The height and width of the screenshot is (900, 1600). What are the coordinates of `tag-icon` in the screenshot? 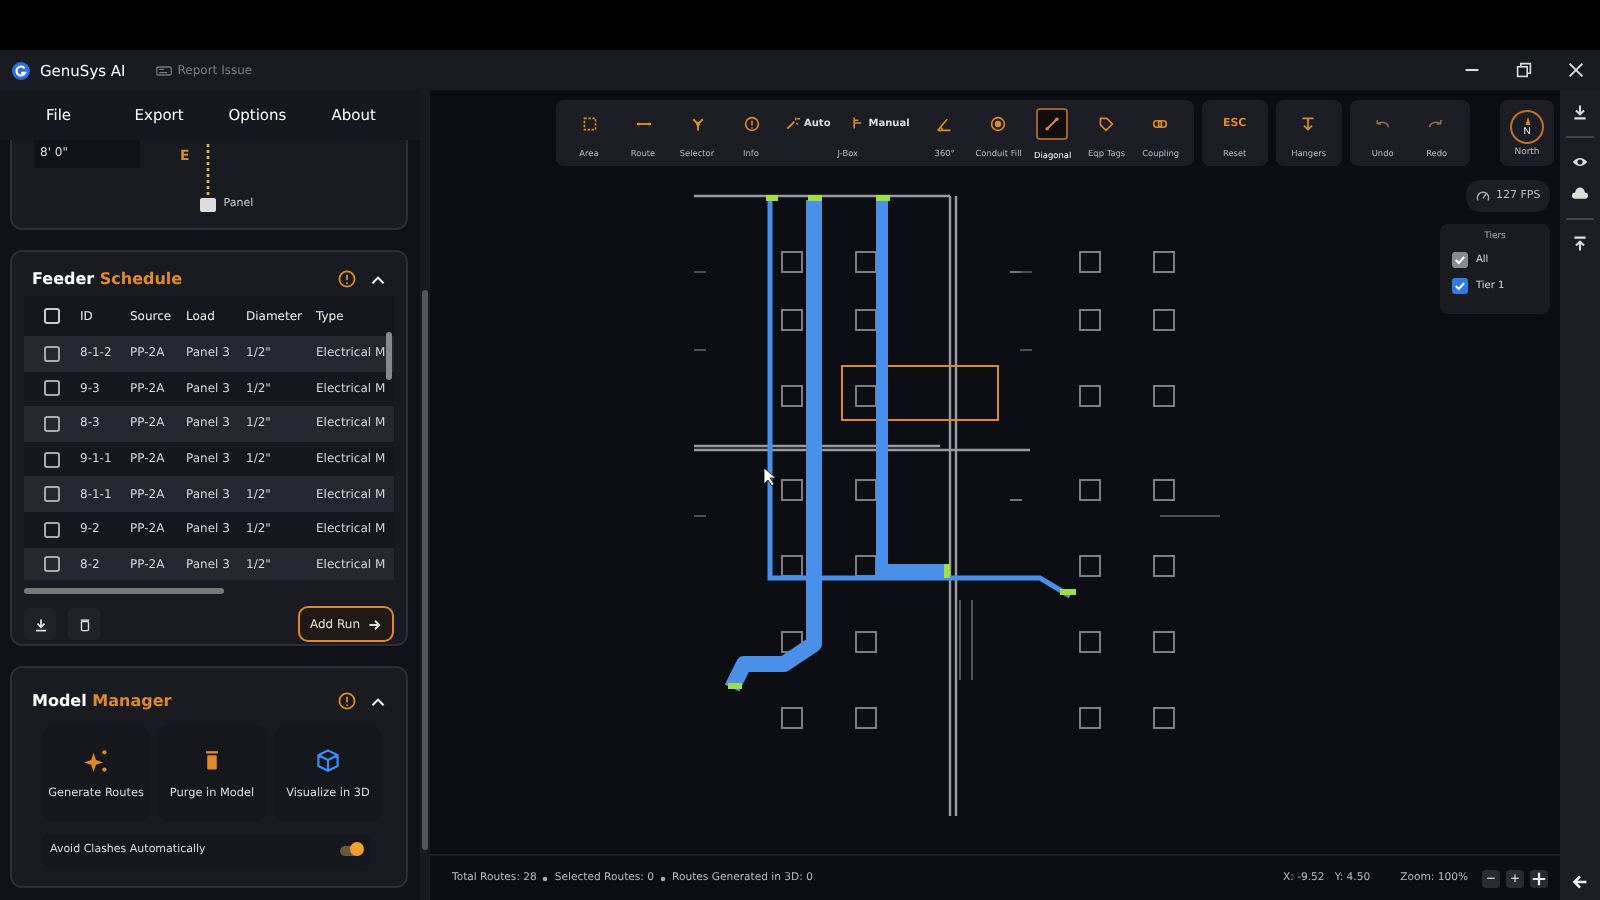 It's located at (1106, 123).